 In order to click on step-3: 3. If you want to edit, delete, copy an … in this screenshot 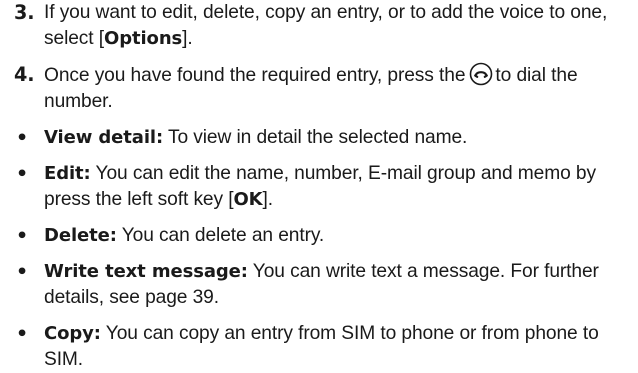, I will do `click(321, 26)`.